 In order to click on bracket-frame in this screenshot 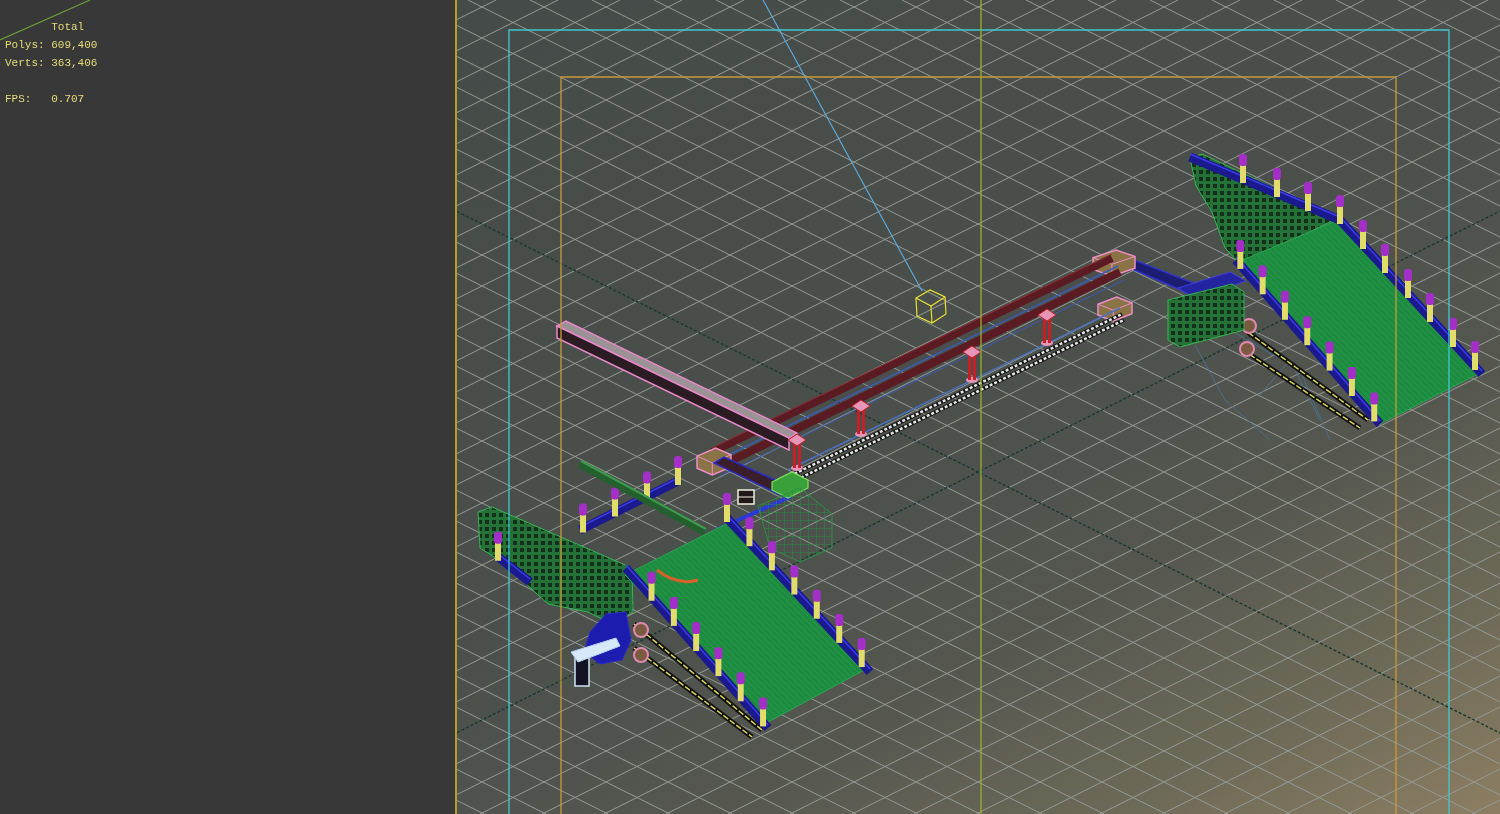, I will do `click(746, 497)`.